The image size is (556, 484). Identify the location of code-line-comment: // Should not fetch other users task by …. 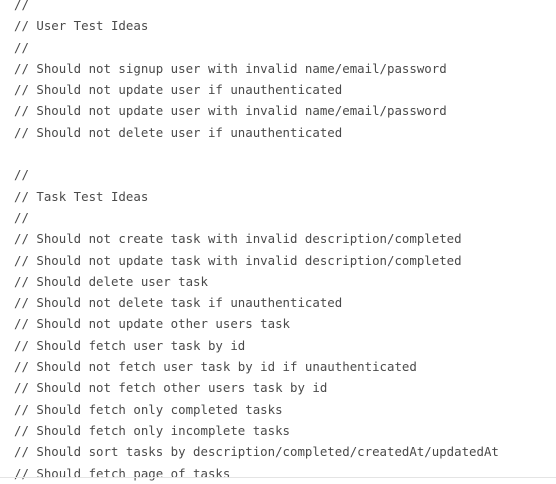
(171, 388).